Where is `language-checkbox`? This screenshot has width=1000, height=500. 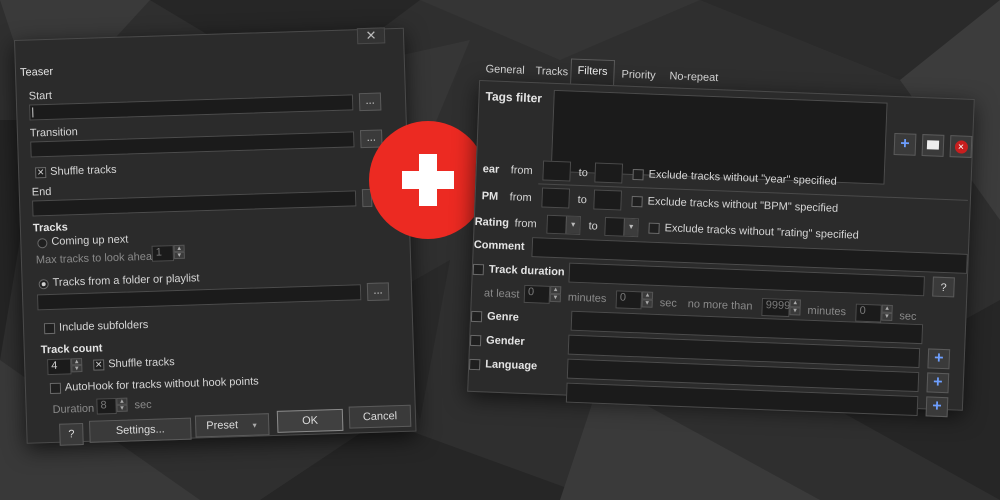
language-checkbox is located at coordinates (475, 364).